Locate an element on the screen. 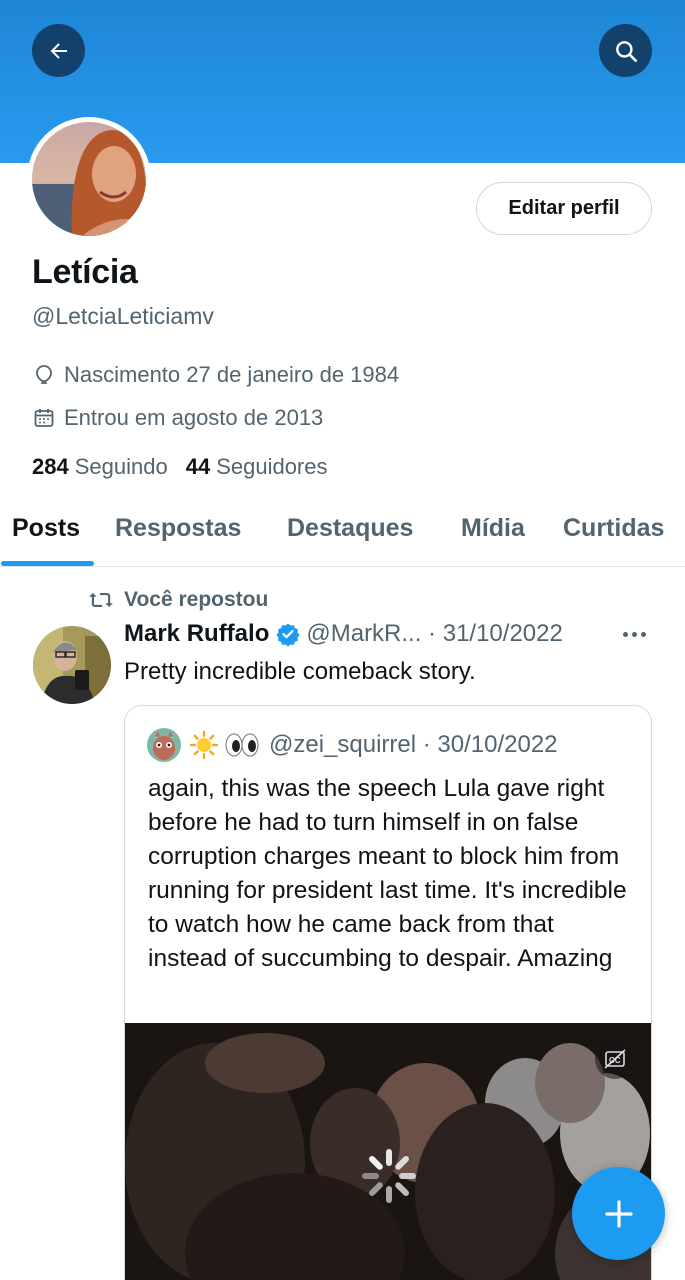  quoted-post-header: @zei_squirrel · 30/10/2022 is located at coordinates (352, 745).